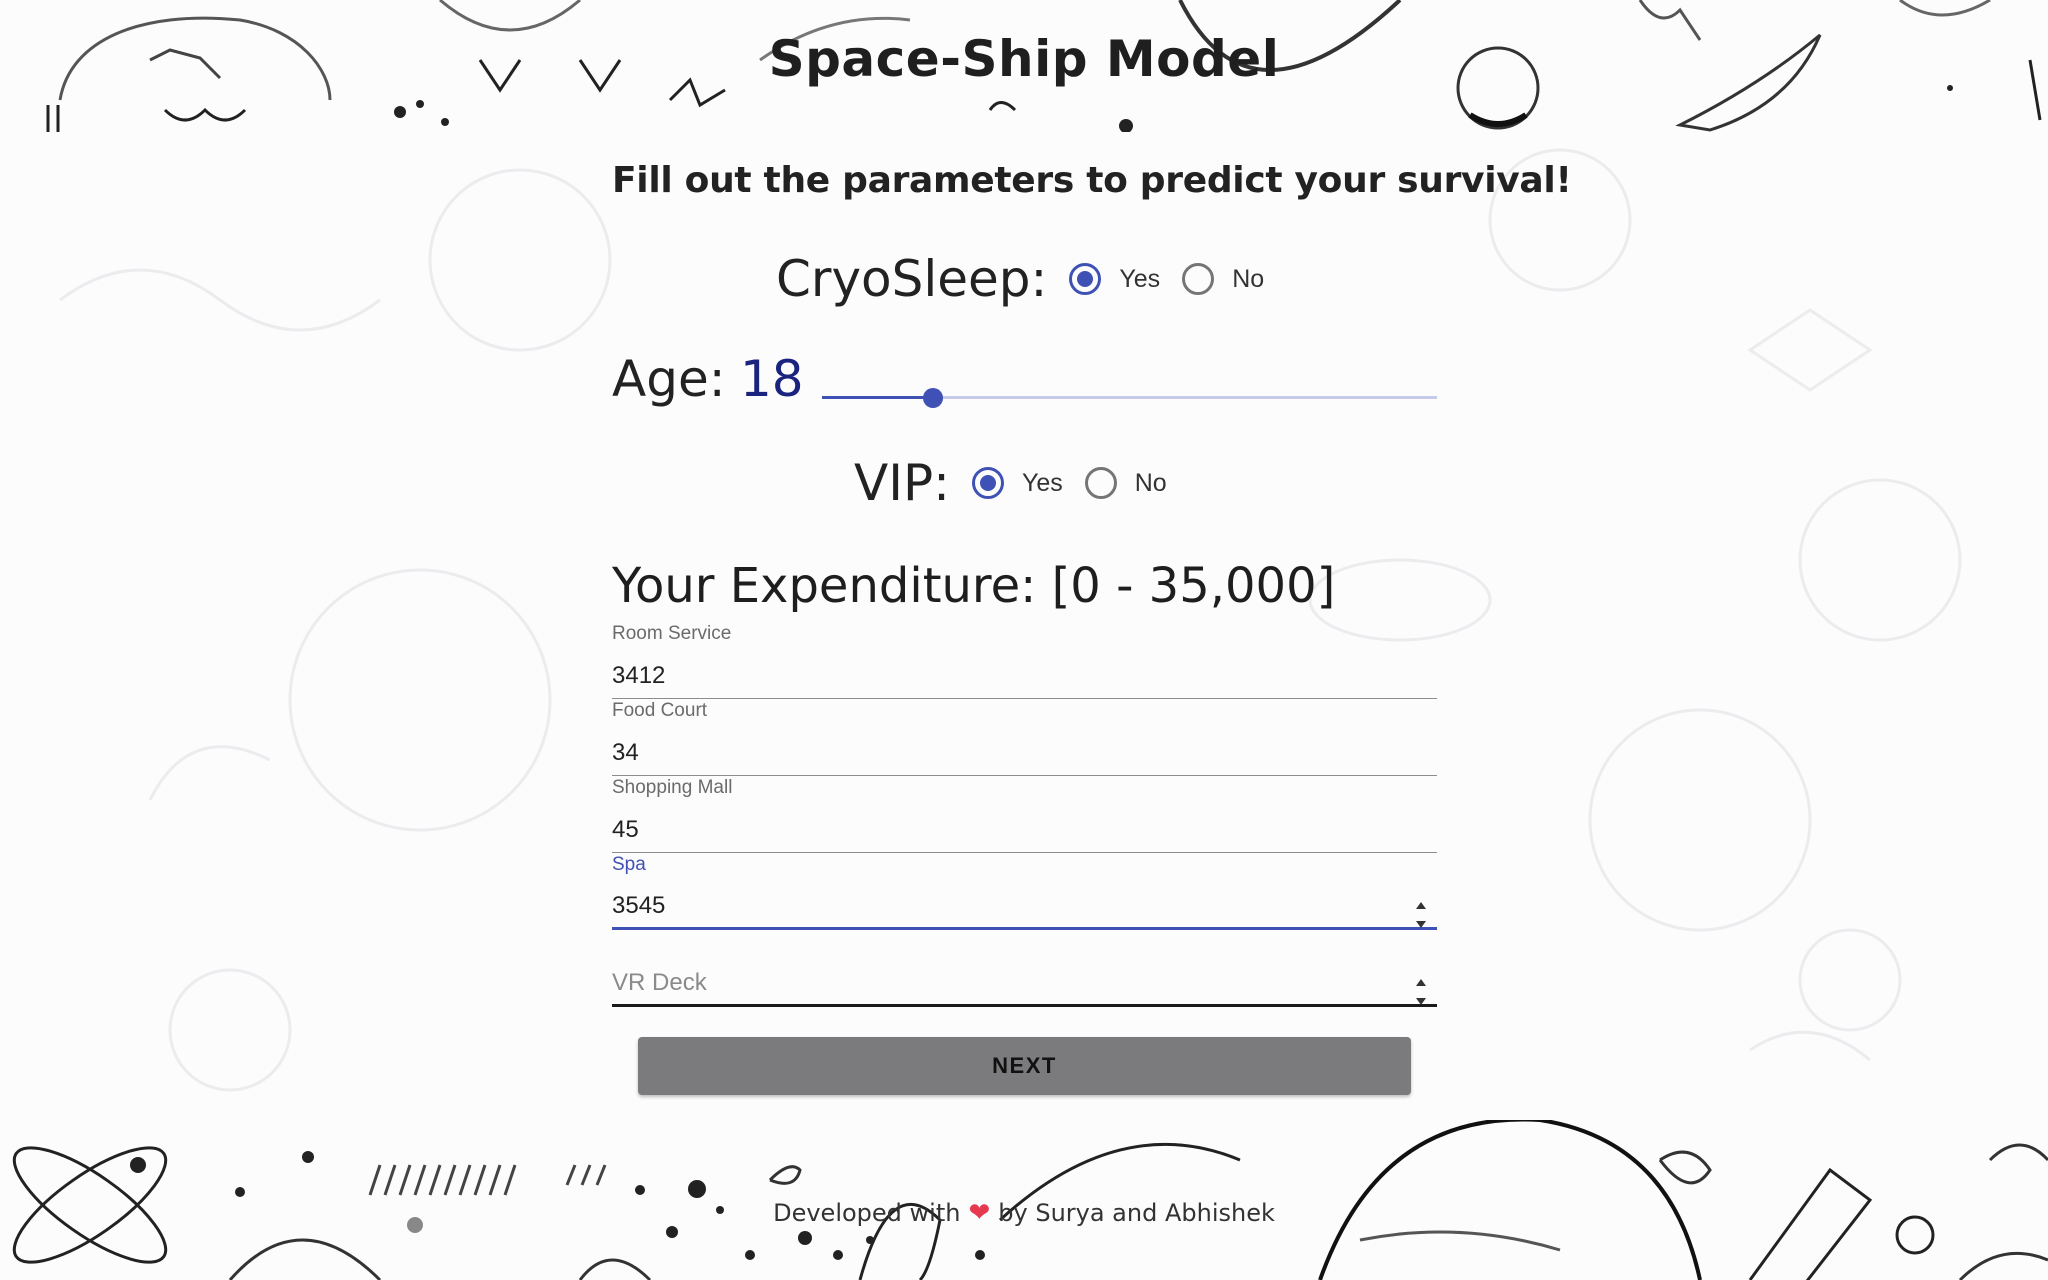  What do you see at coordinates (1140, 278) in the screenshot?
I see `cryosleep-yes-label: Yes` at bounding box center [1140, 278].